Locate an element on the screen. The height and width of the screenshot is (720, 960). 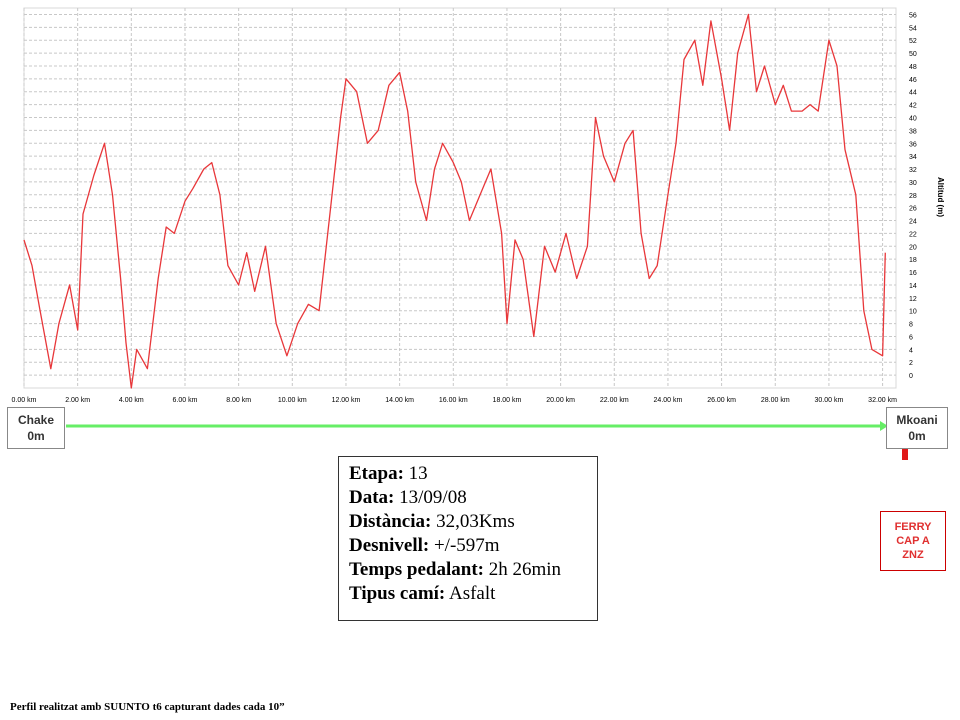
info-row-etapa: Etapa: 13 is located at coordinates (468, 474).